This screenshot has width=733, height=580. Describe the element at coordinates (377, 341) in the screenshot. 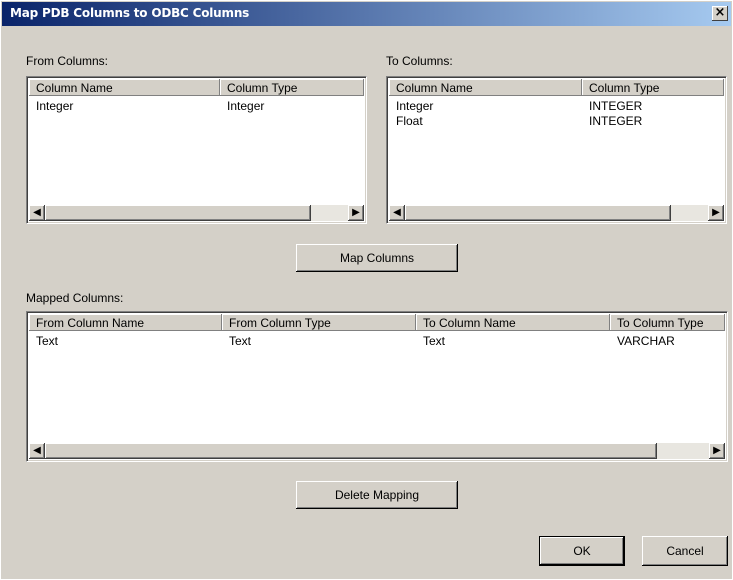

I see `table-row: Text Text Text VARCHAR` at that location.